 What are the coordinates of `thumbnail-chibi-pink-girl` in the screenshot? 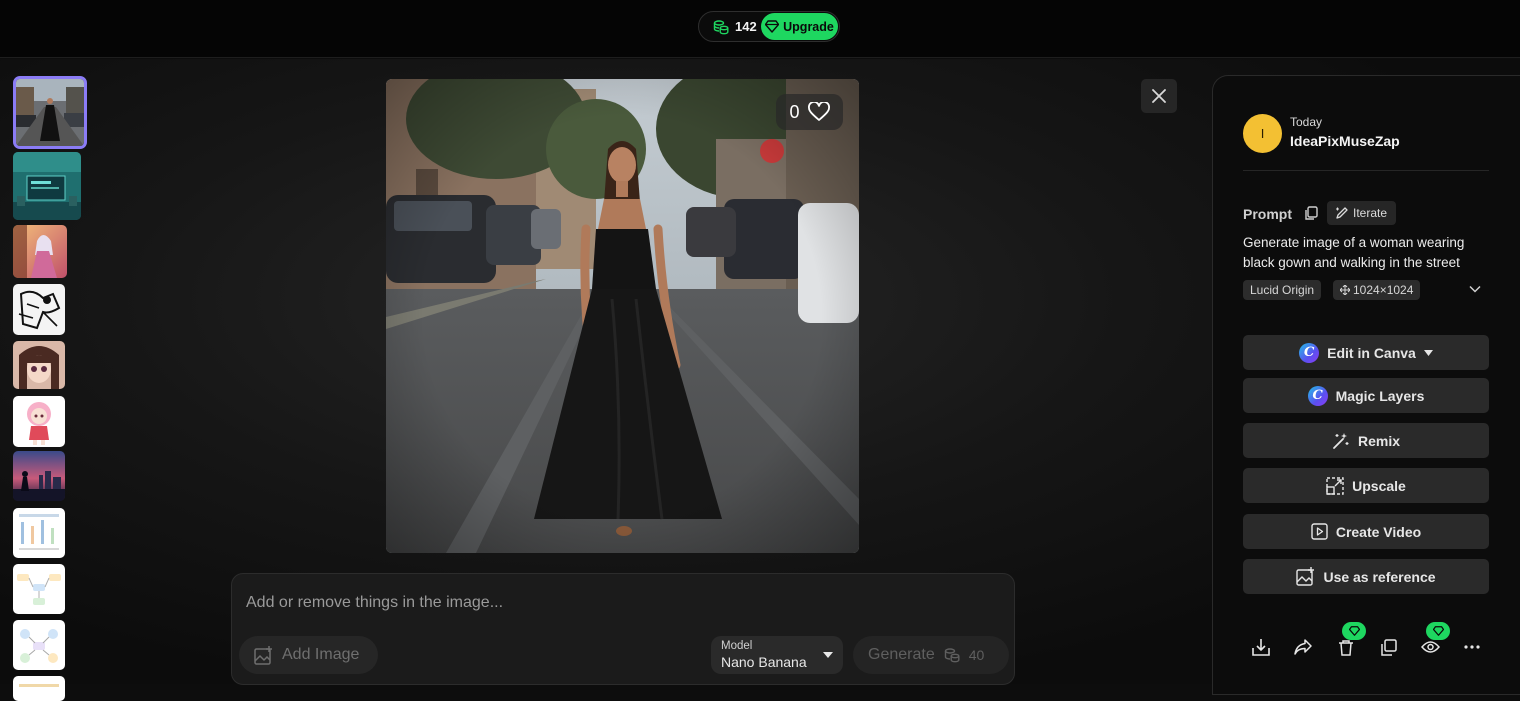 It's located at (39, 421).